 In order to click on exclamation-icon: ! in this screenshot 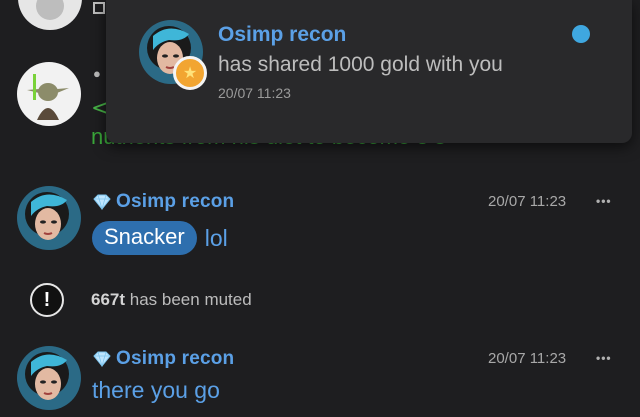, I will do `click(47, 300)`.